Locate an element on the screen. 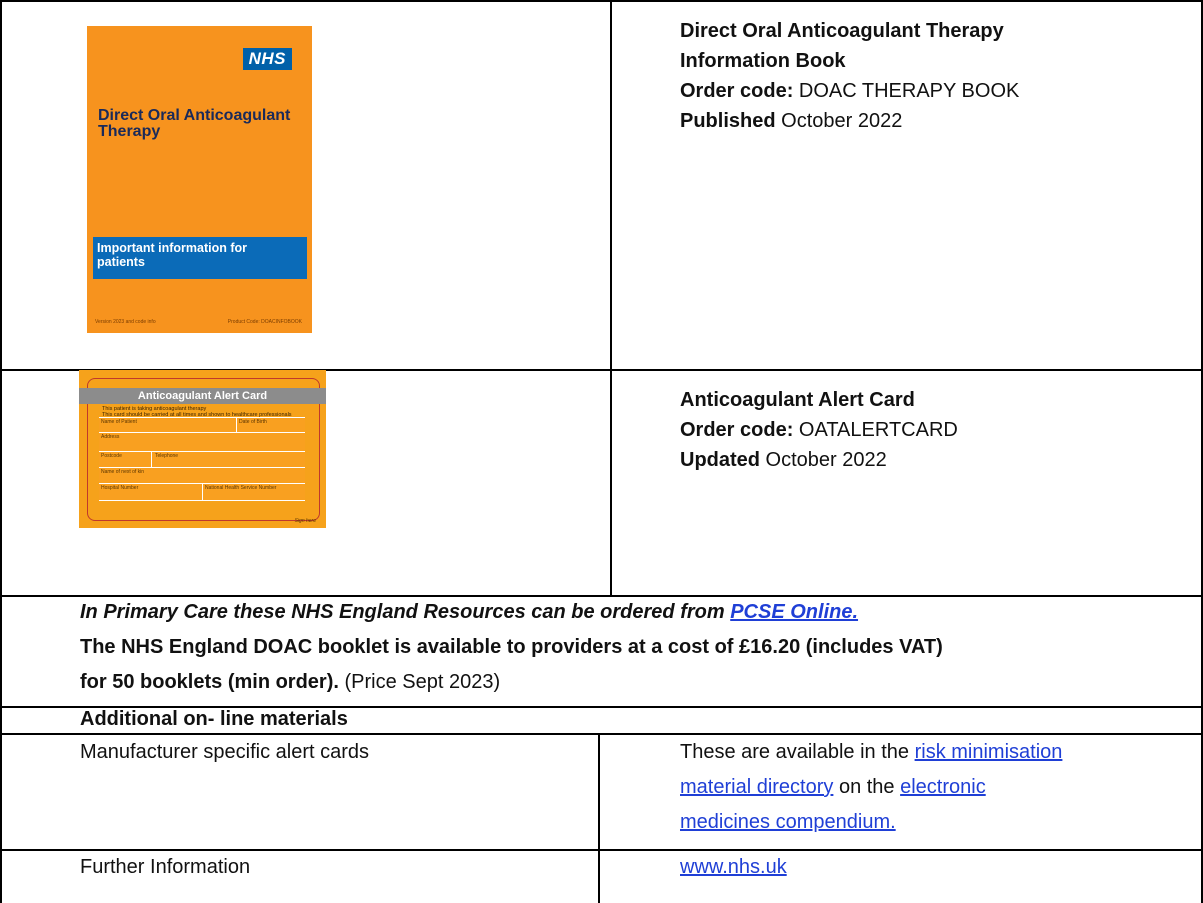  col-divider-bottom is located at coordinates (599, 818).